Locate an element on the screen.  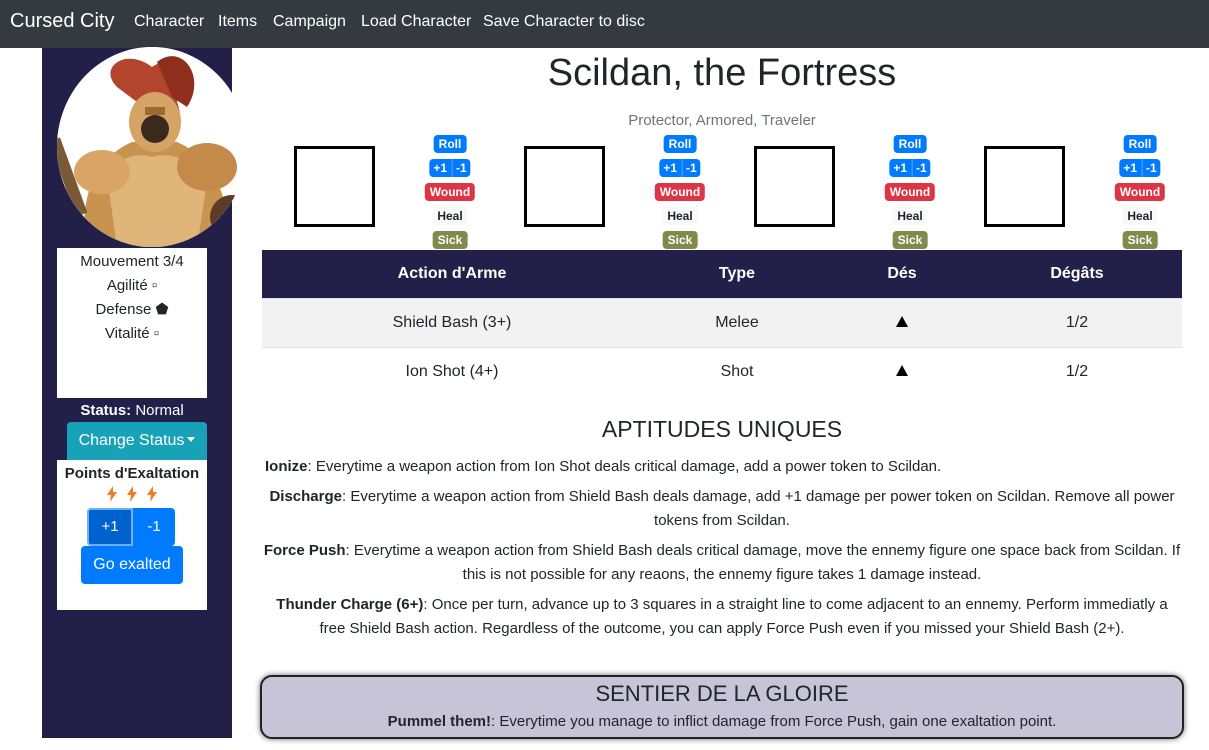
table-row: Shield Bash (3+) Melee 1/2 is located at coordinates (722, 322).